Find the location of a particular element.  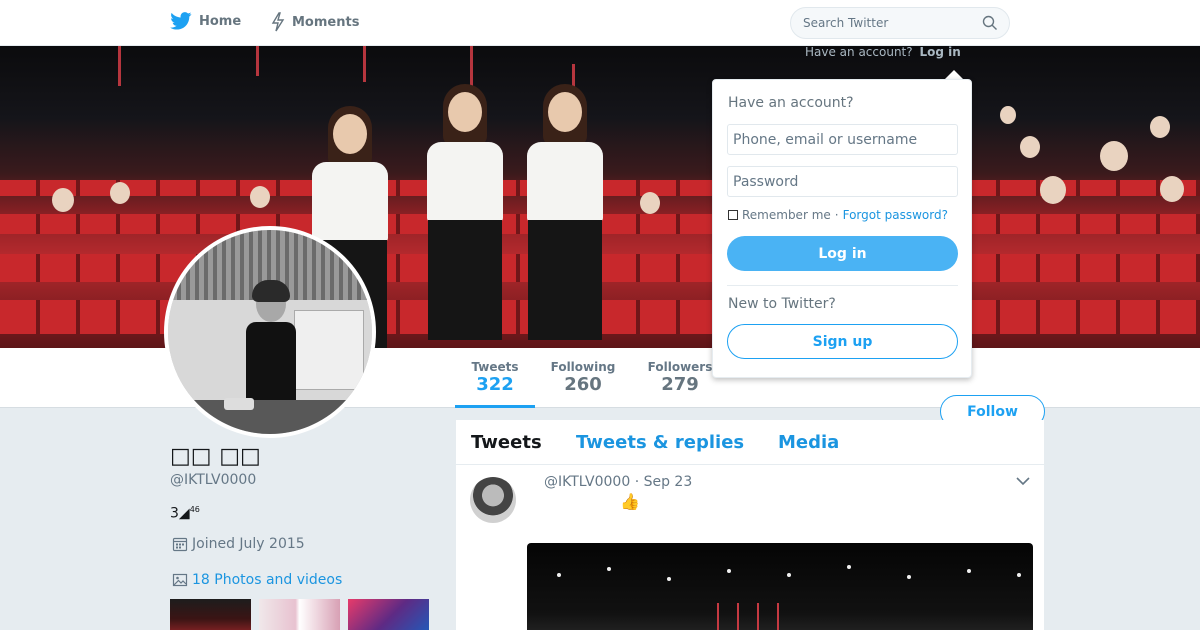

tweet-avatar is located at coordinates (493, 500).